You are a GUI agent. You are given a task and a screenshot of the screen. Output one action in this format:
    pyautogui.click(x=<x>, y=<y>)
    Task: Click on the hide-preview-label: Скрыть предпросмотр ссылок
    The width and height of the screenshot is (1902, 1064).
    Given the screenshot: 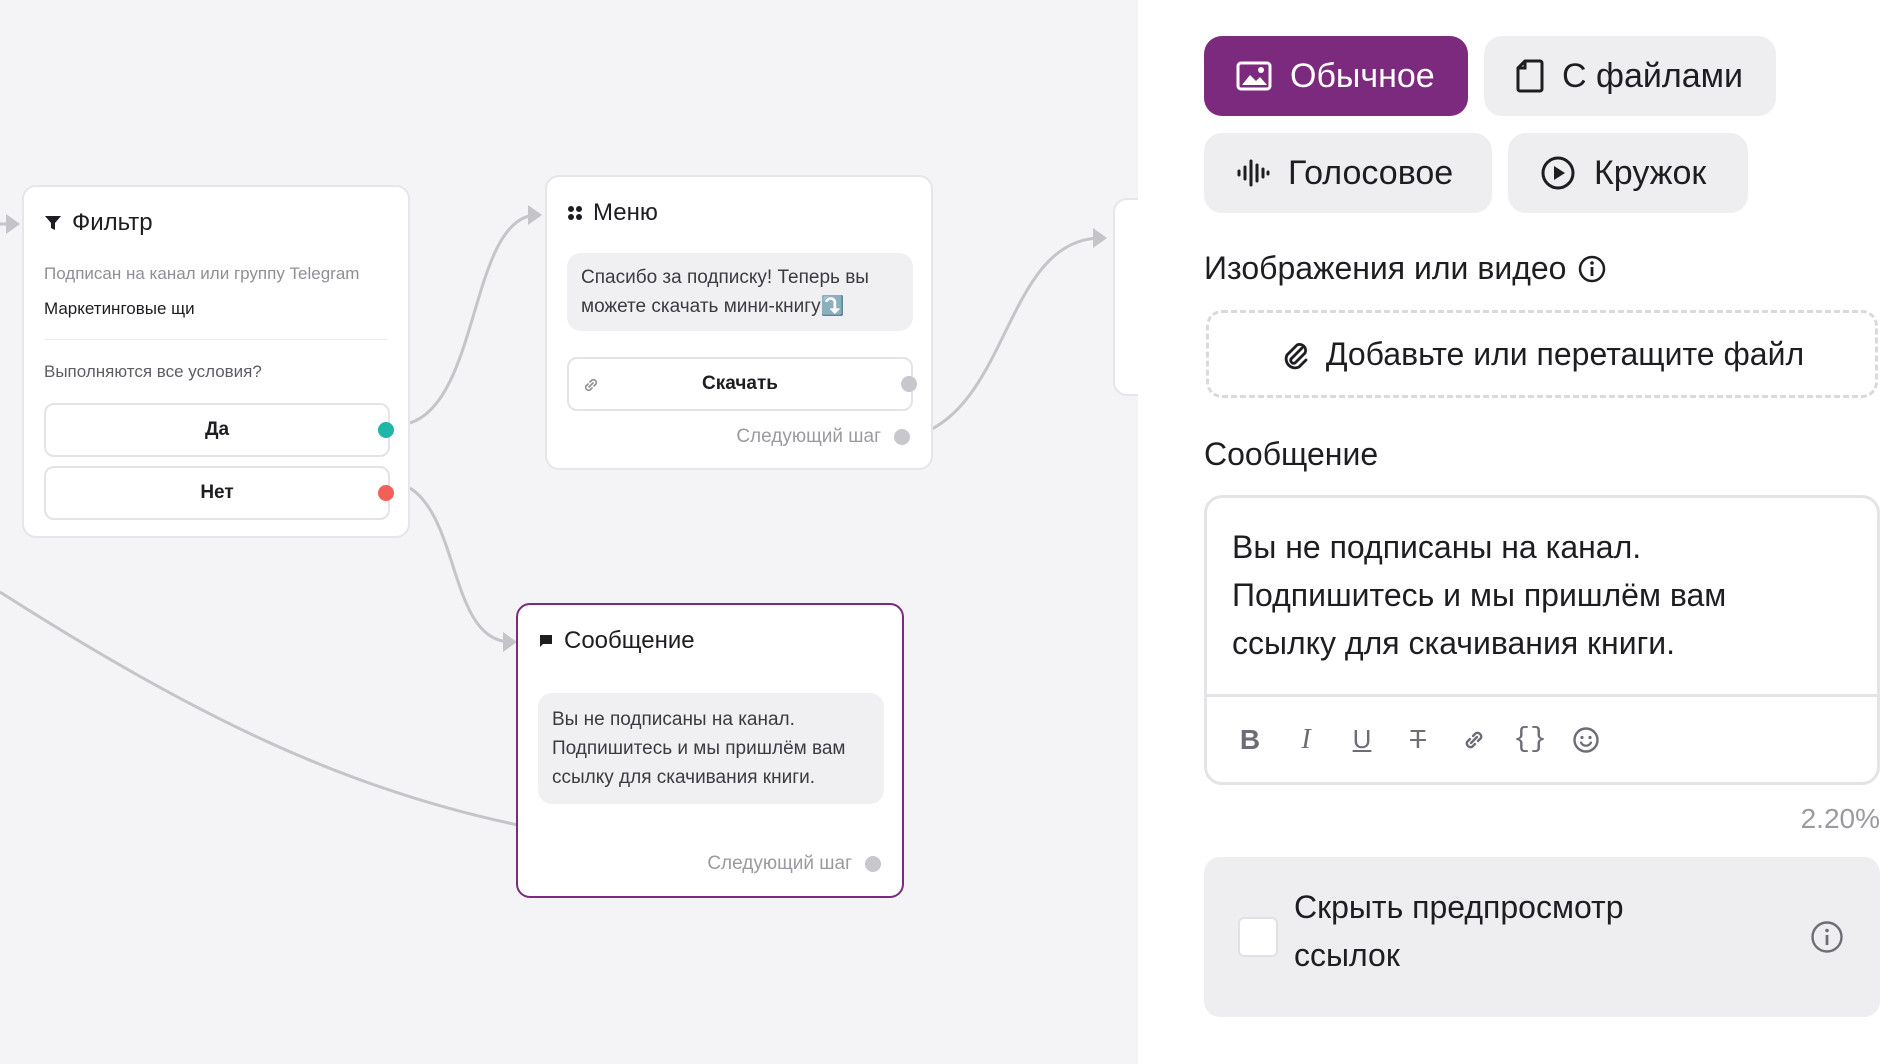 What is the action you would take?
    pyautogui.click(x=1459, y=931)
    